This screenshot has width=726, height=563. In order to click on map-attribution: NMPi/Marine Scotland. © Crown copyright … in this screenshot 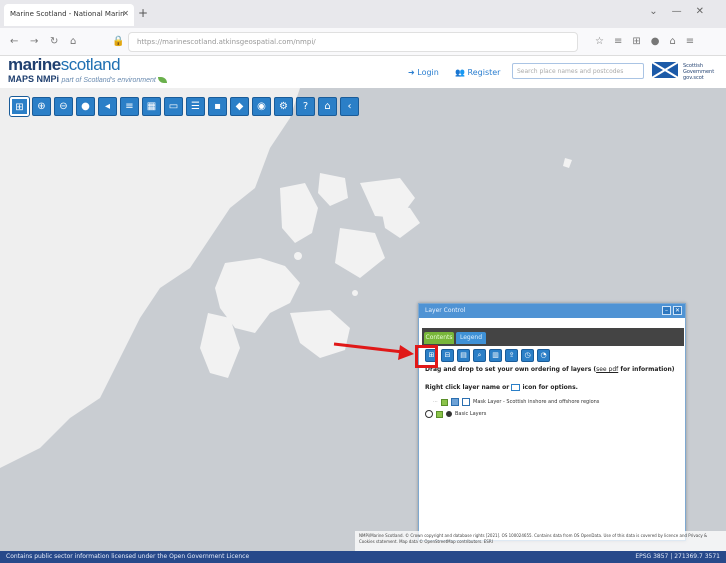, I will do `click(540, 541)`.